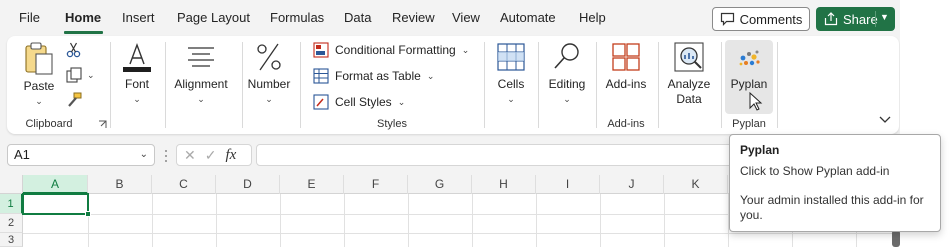 The width and height of the screenshot is (950, 247). I want to click on add-ins-button: Add-ins, so click(626, 66).